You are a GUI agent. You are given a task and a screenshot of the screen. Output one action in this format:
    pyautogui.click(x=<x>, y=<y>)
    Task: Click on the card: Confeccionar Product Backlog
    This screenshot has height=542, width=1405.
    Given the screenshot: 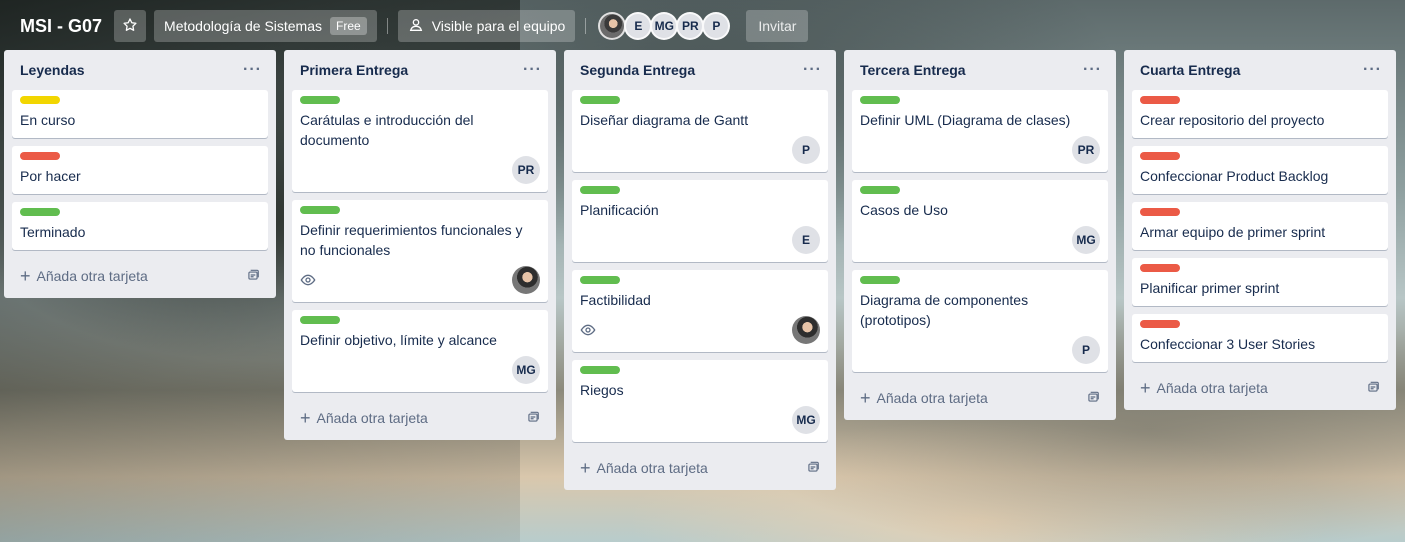 What is the action you would take?
    pyautogui.click(x=1260, y=170)
    